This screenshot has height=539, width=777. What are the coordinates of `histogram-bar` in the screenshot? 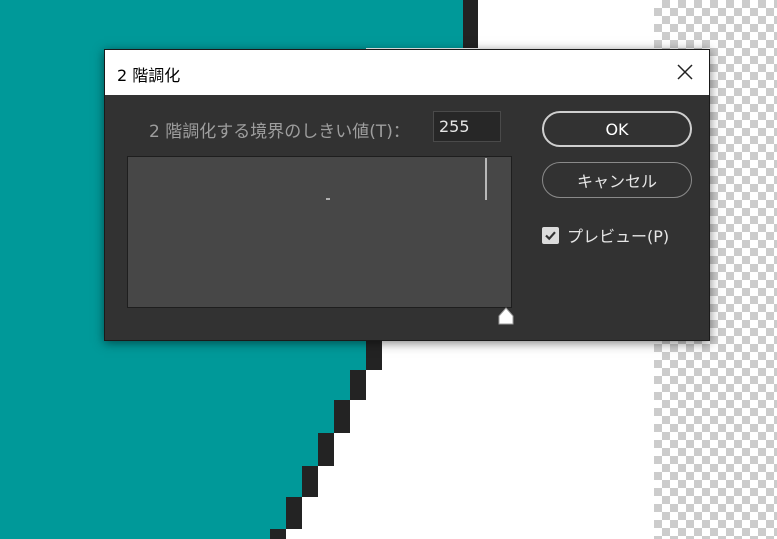 It's located at (486, 179).